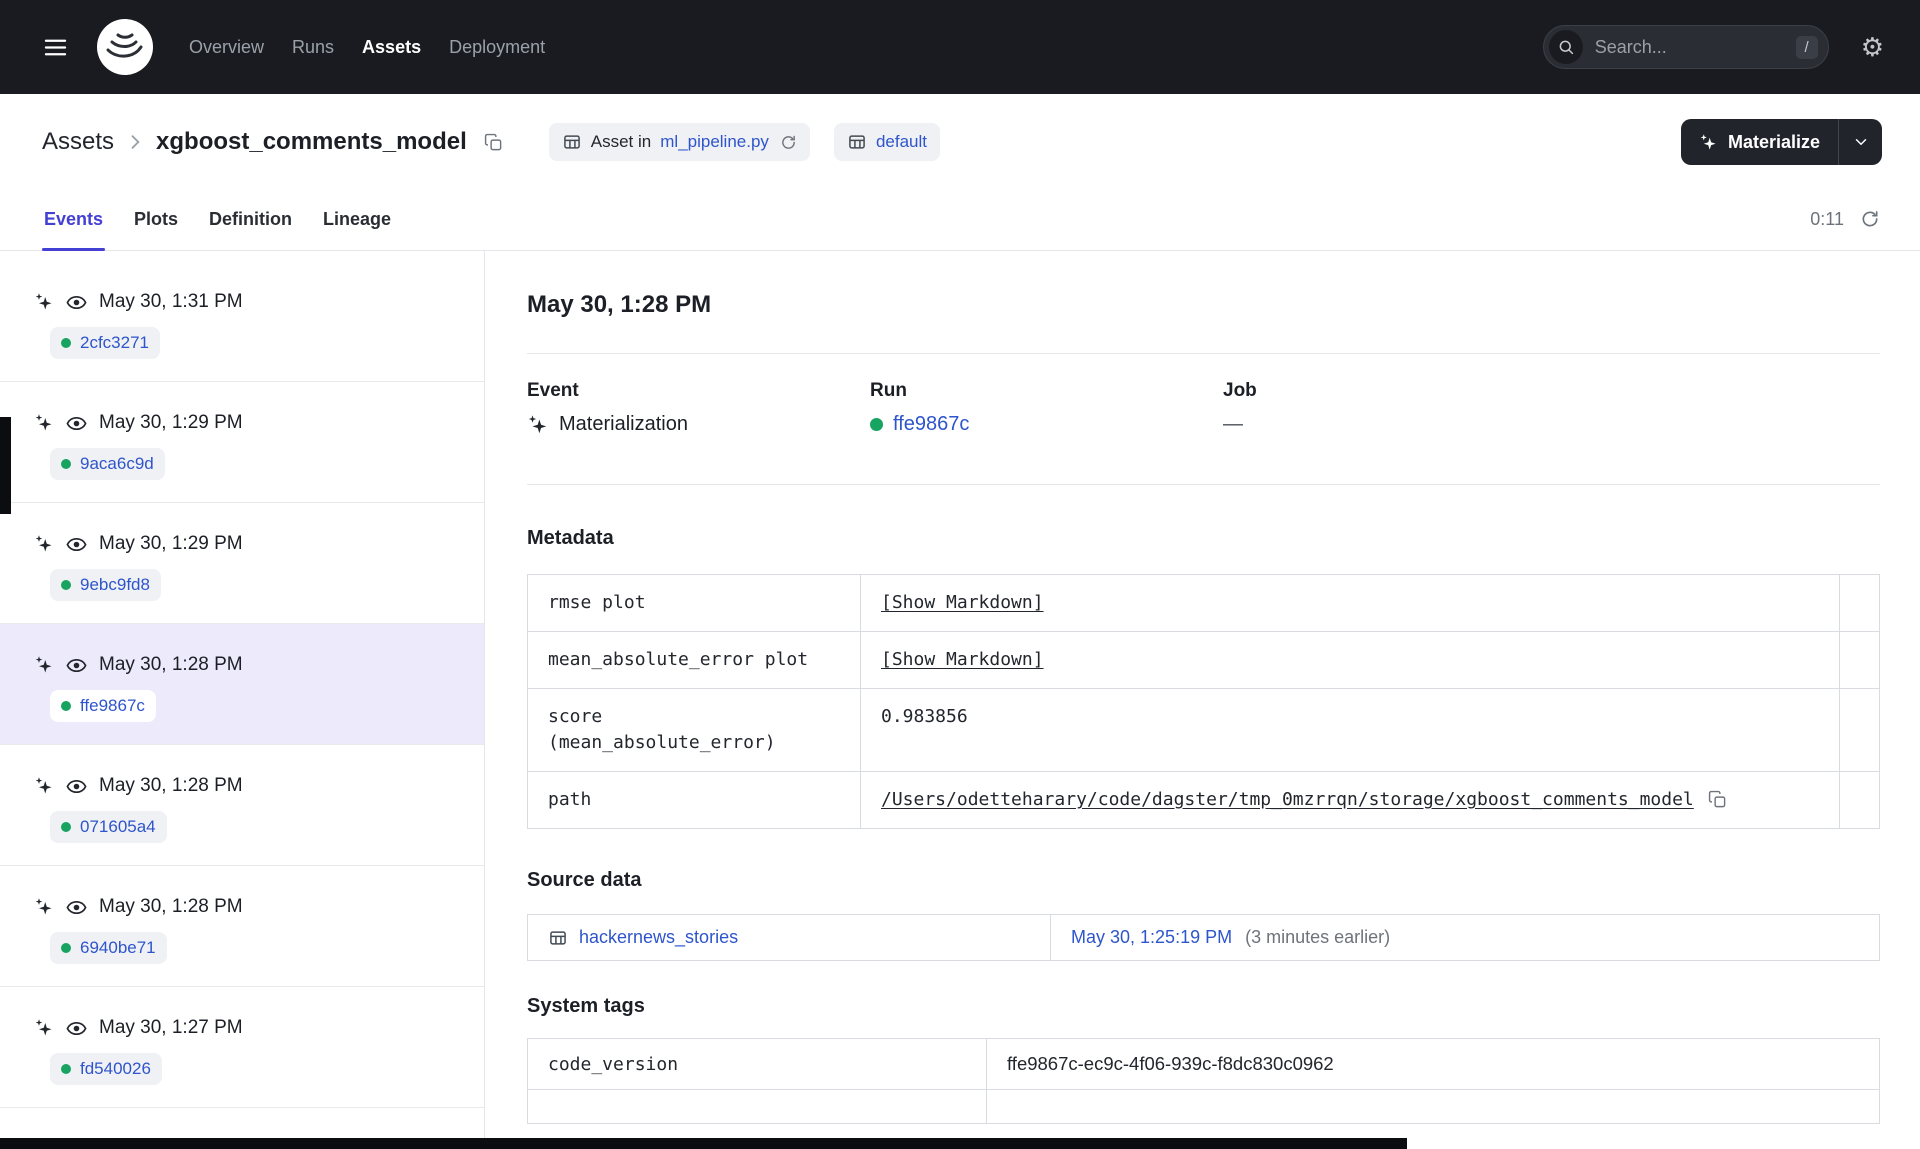 Image resolution: width=1920 pixels, height=1149 pixels. Describe the element at coordinates (242, 926) in the screenshot. I see `event-list-item: May 30, 1:28 PM 6940be71` at that location.